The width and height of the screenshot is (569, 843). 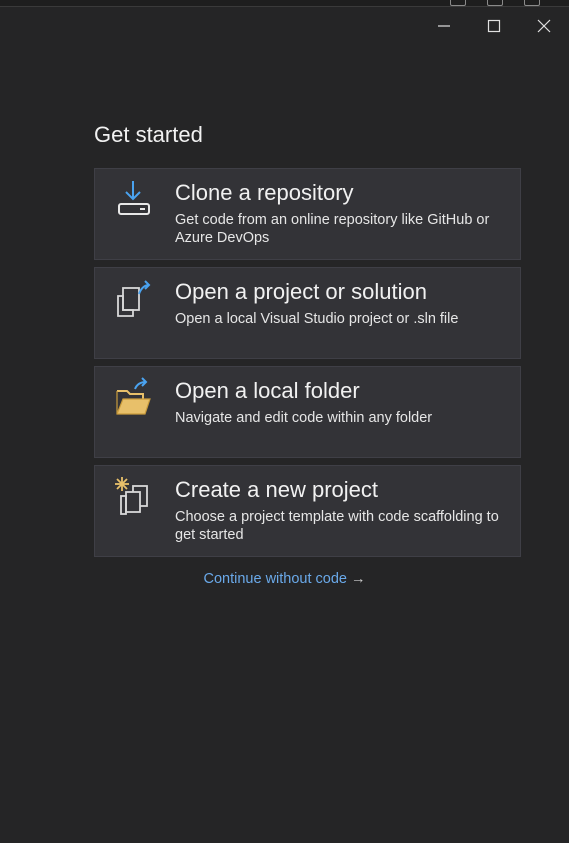 What do you see at coordinates (133, 396) in the screenshot?
I see `open-folder-icon` at bounding box center [133, 396].